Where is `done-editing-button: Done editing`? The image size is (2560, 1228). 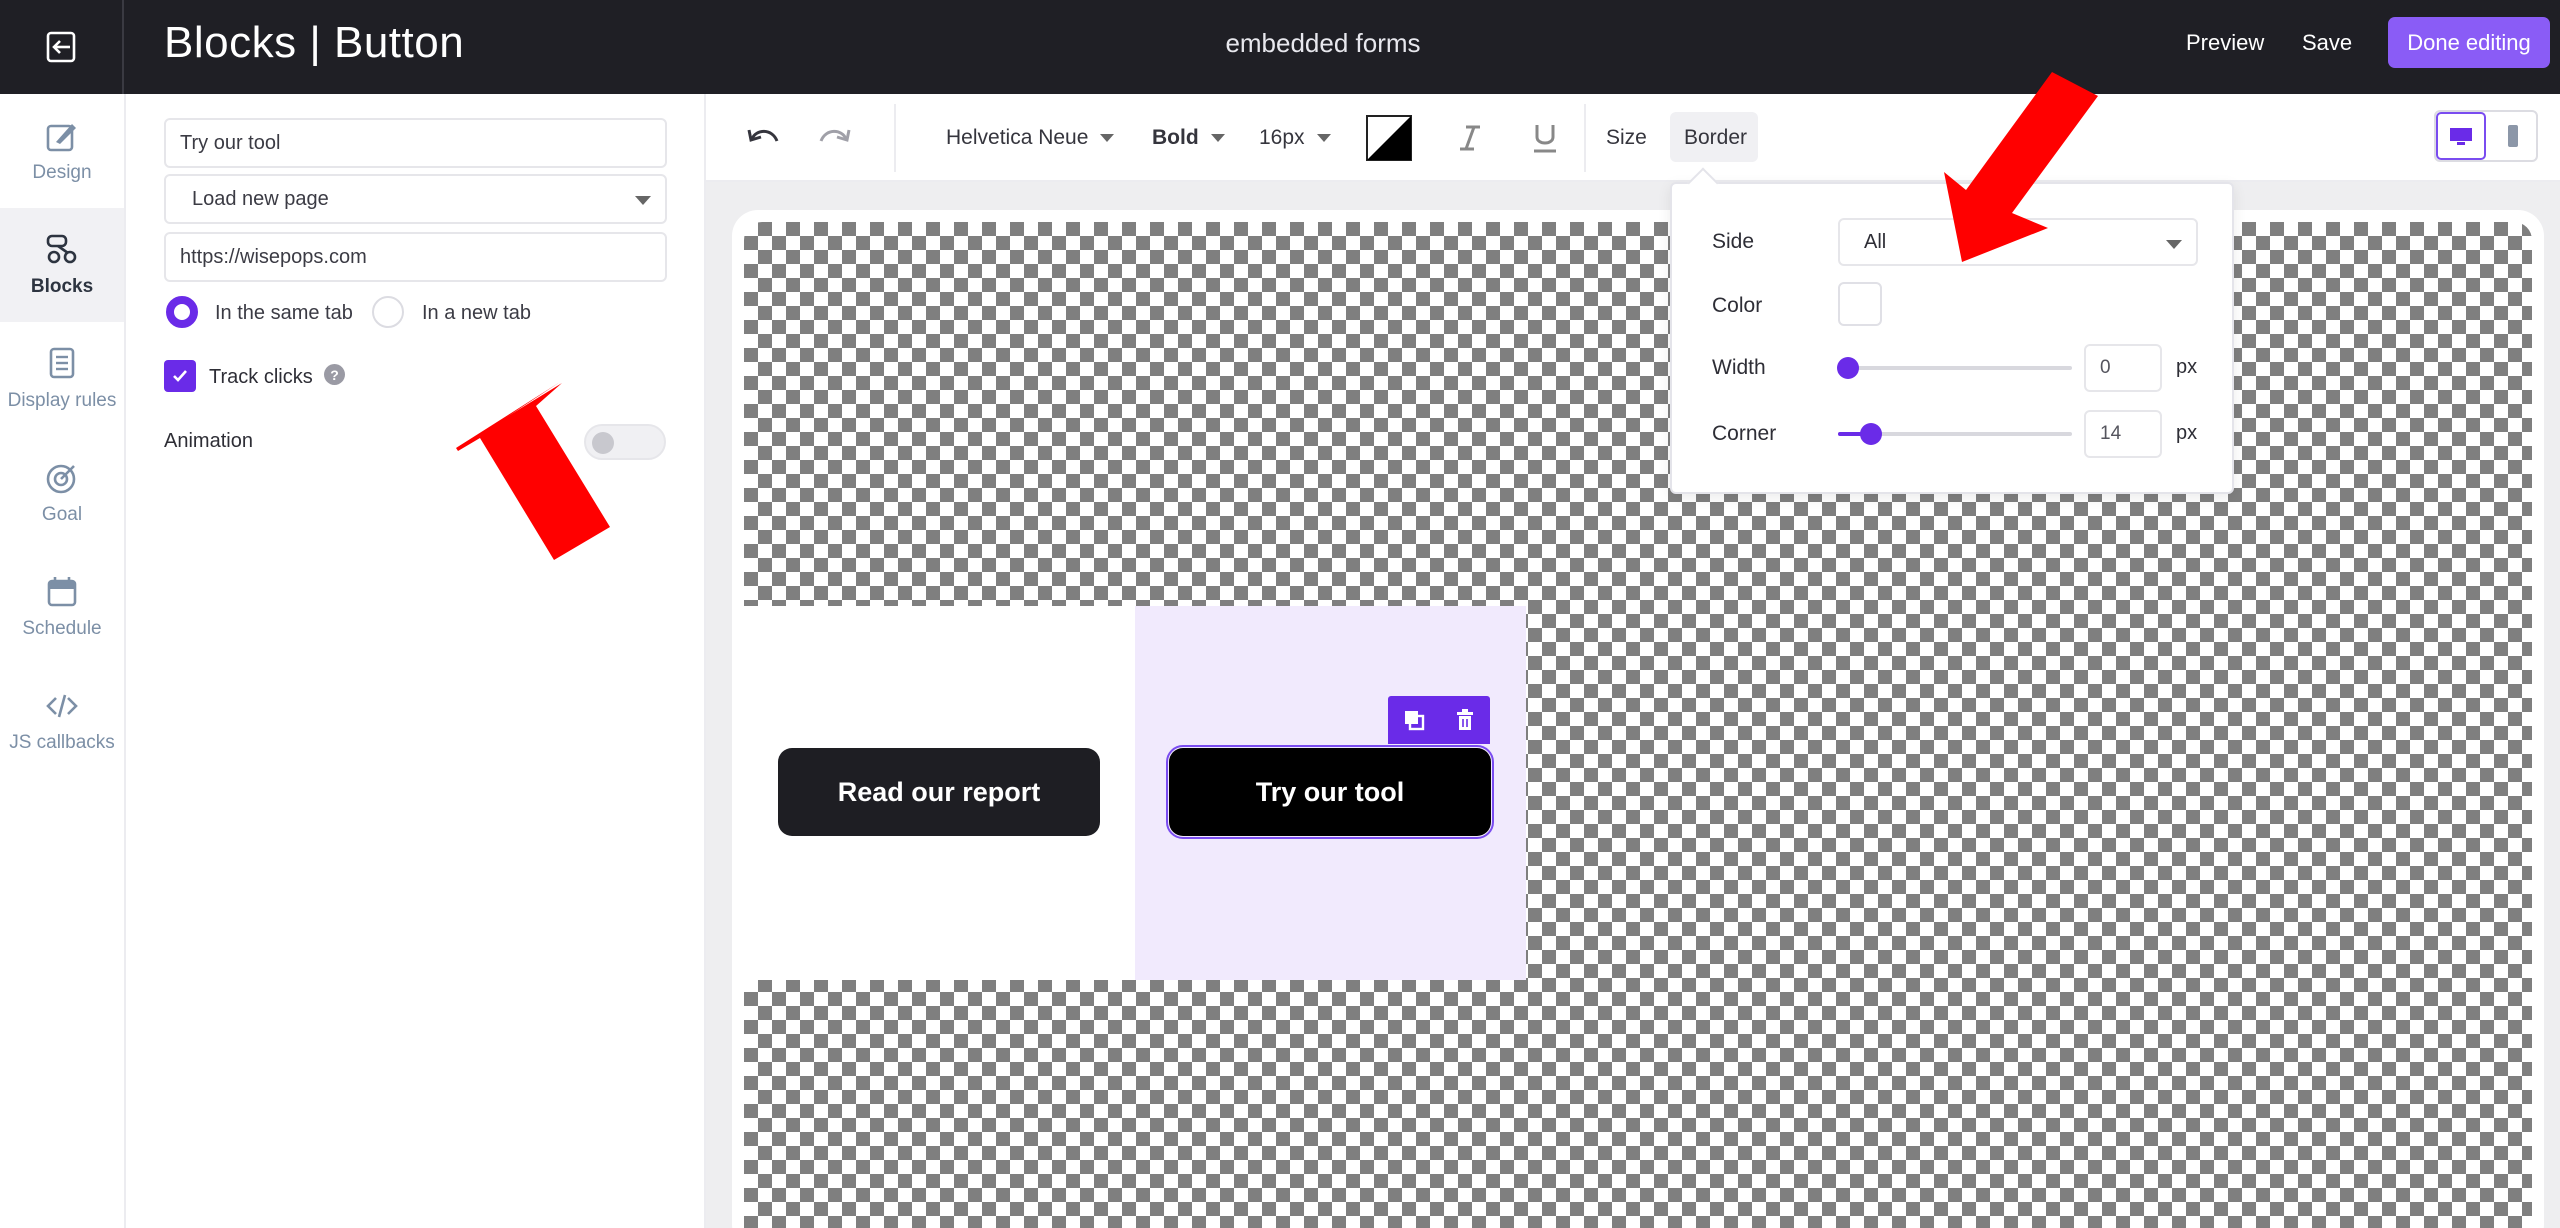
done-editing-button: Done editing is located at coordinates (2469, 42).